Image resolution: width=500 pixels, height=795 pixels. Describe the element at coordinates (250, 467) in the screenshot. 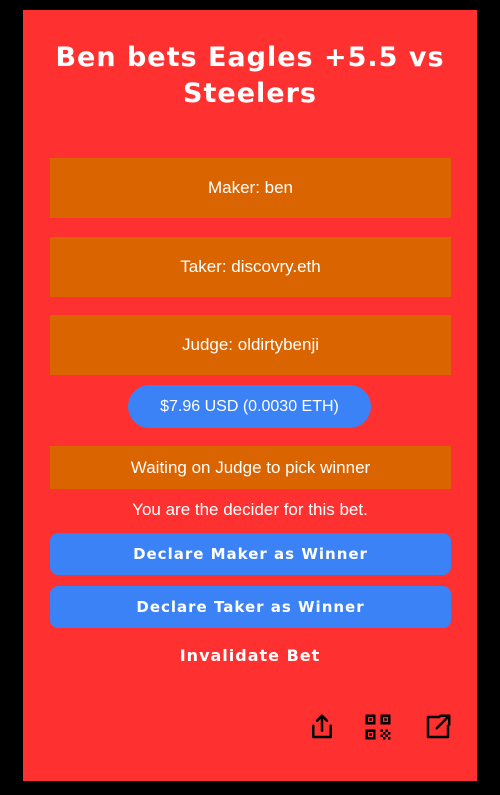

I see `status-box: Waiting on Judge to pick winner` at that location.